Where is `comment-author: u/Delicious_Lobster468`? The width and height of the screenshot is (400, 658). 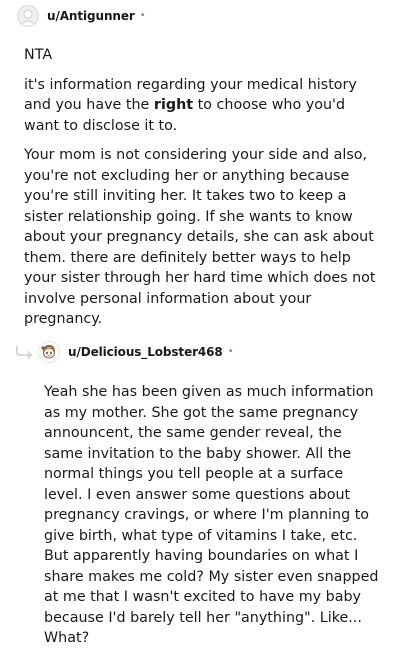
comment-author: u/Delicious_Lobster468 is located at coordinates (145, 352).